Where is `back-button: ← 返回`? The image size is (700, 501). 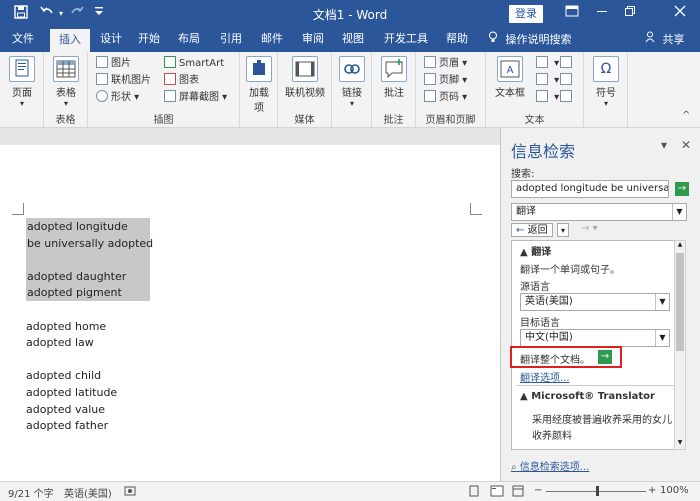 back-button: ← 返回 is located at coordinates (532, 230).